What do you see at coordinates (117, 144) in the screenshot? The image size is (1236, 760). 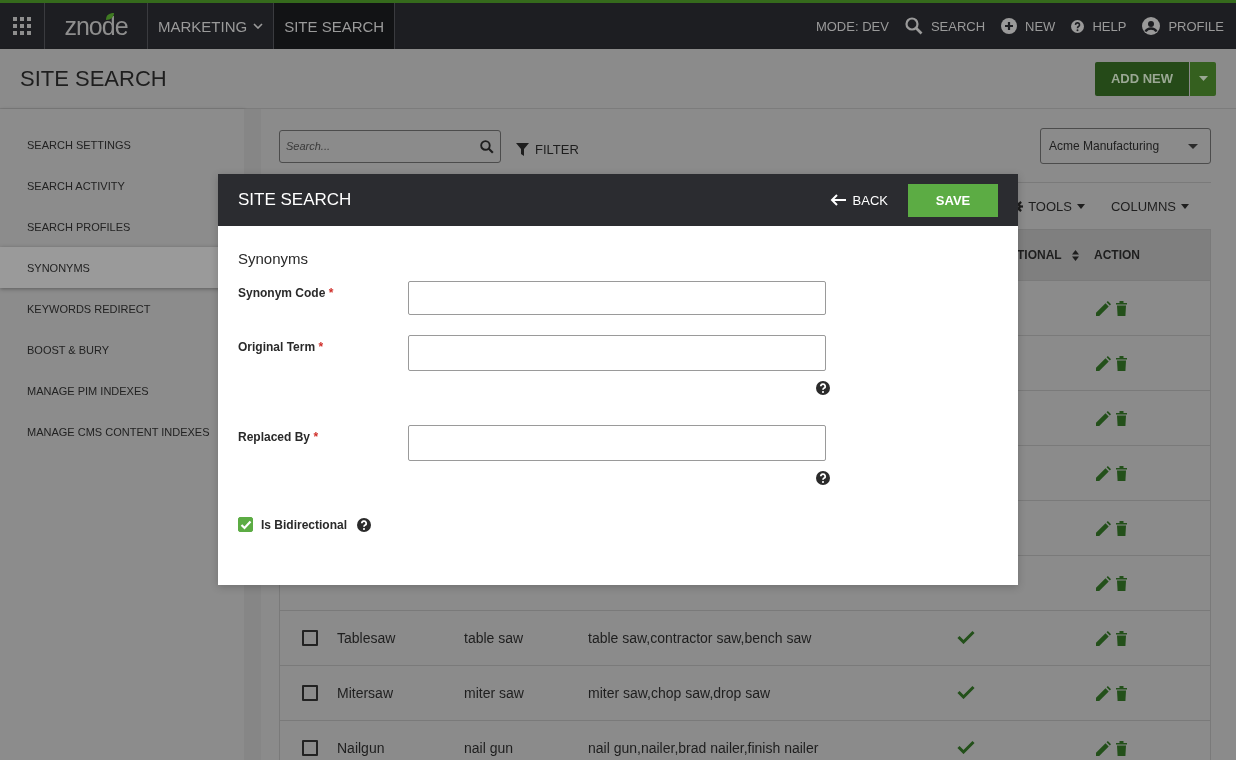 I see `sidebar-item: SEARCH SETTINGS` at bounding box center [117, 144].